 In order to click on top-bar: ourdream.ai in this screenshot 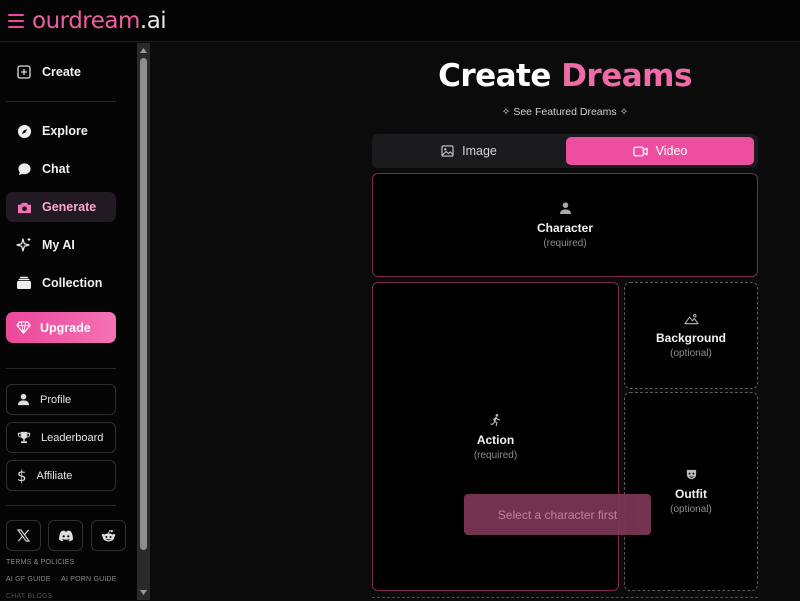, I will do `click(400, 21)`.